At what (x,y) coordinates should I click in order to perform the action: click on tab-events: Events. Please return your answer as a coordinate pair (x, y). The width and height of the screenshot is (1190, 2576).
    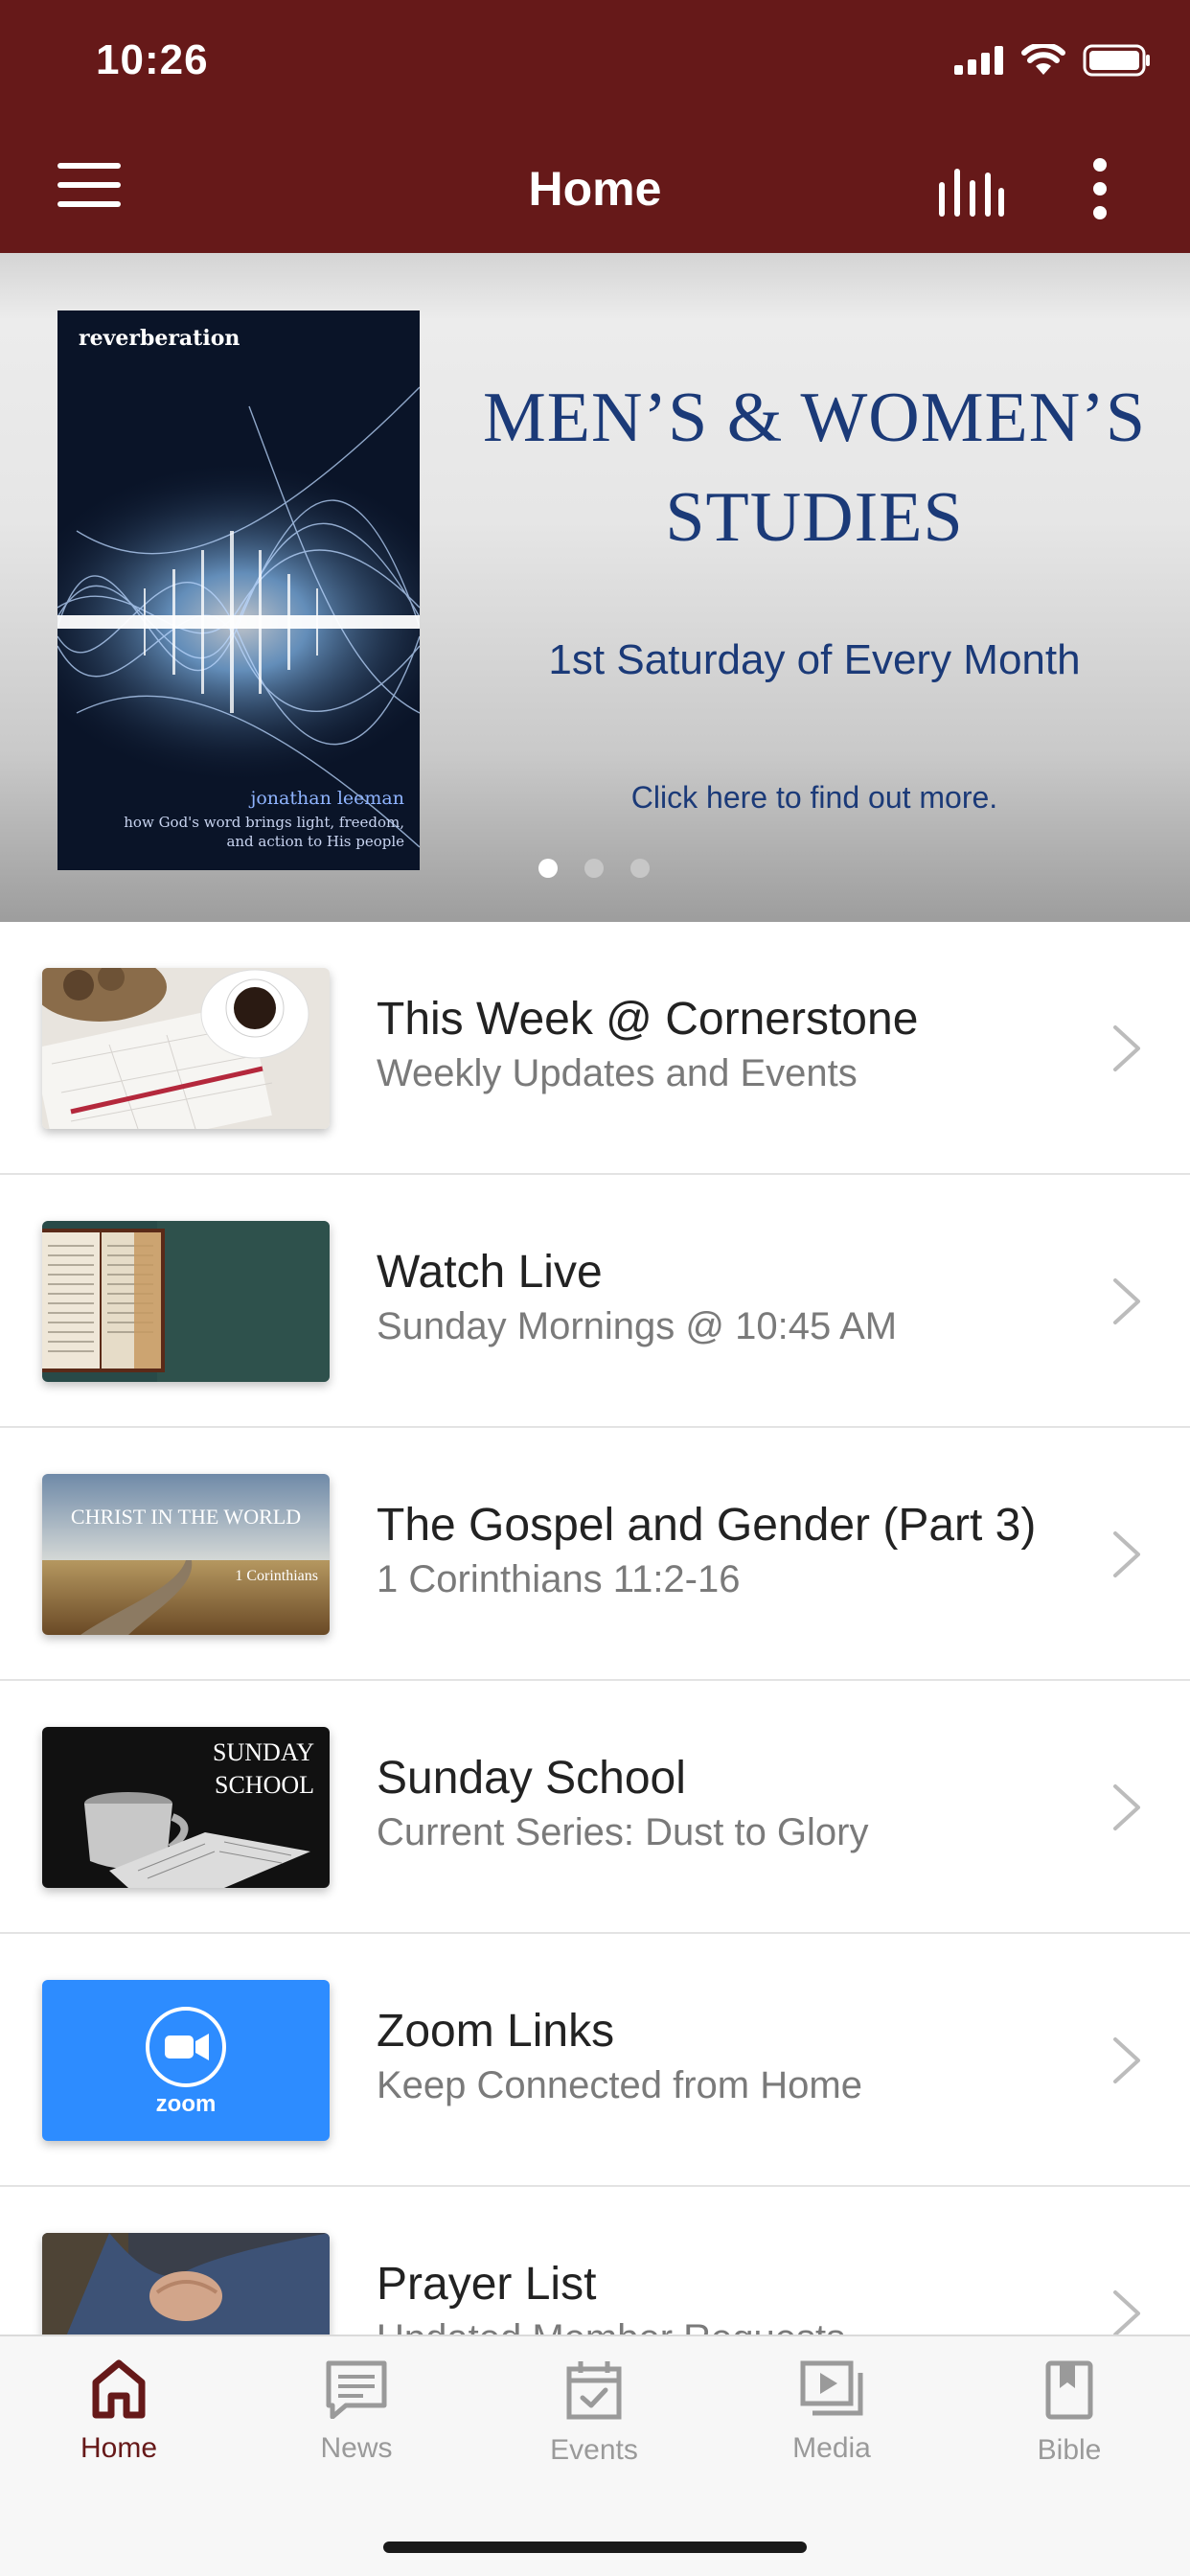
    Looking at the image, I should click on (594, 2413).